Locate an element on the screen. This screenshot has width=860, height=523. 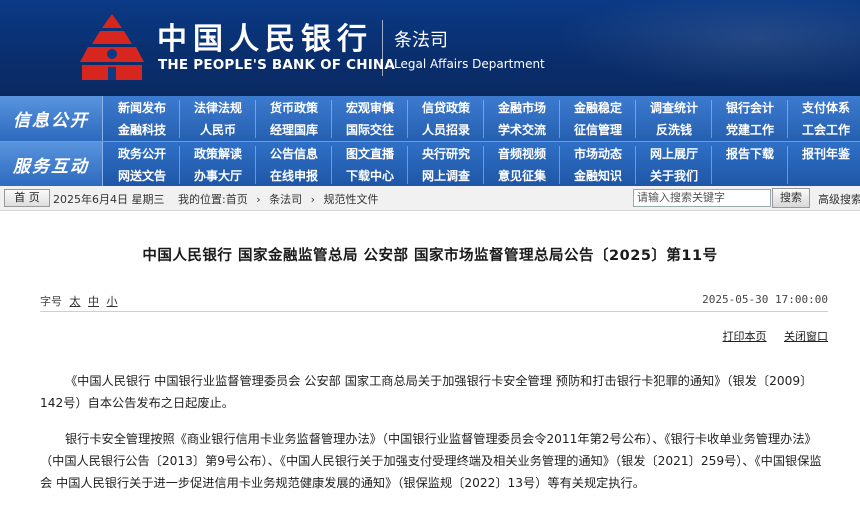
print-page-link: 打印本页 is located at coordinates (745, 336).